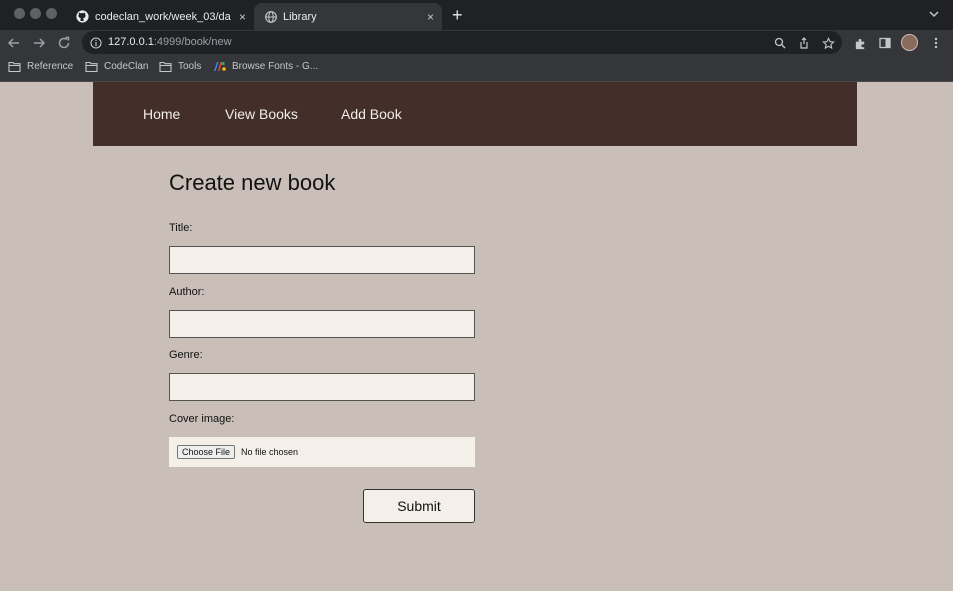 This screenshot has height=591, width=953. Describe the element at coordinates (804, 43) in the screenshot. I see `share-icon` at that location.